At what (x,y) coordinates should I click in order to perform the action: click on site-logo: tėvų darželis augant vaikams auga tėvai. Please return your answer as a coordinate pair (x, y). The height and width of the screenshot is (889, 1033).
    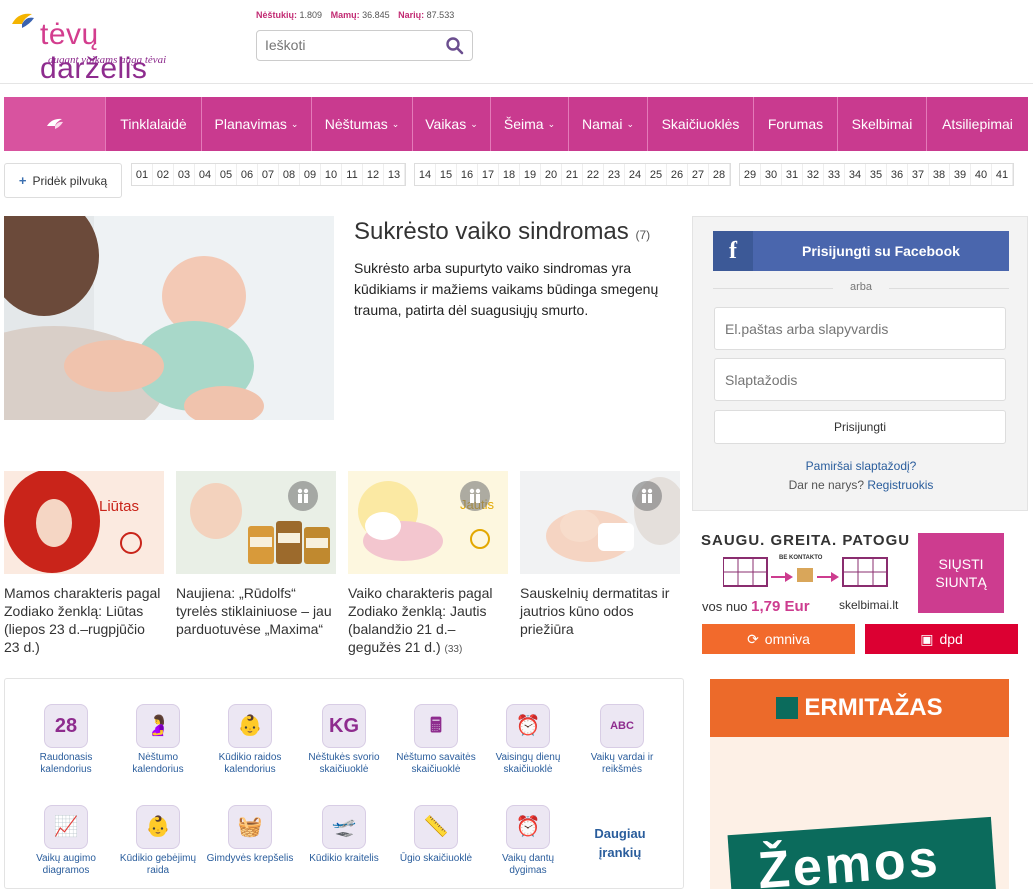
    Looking at the image, I should click on (108, 46).